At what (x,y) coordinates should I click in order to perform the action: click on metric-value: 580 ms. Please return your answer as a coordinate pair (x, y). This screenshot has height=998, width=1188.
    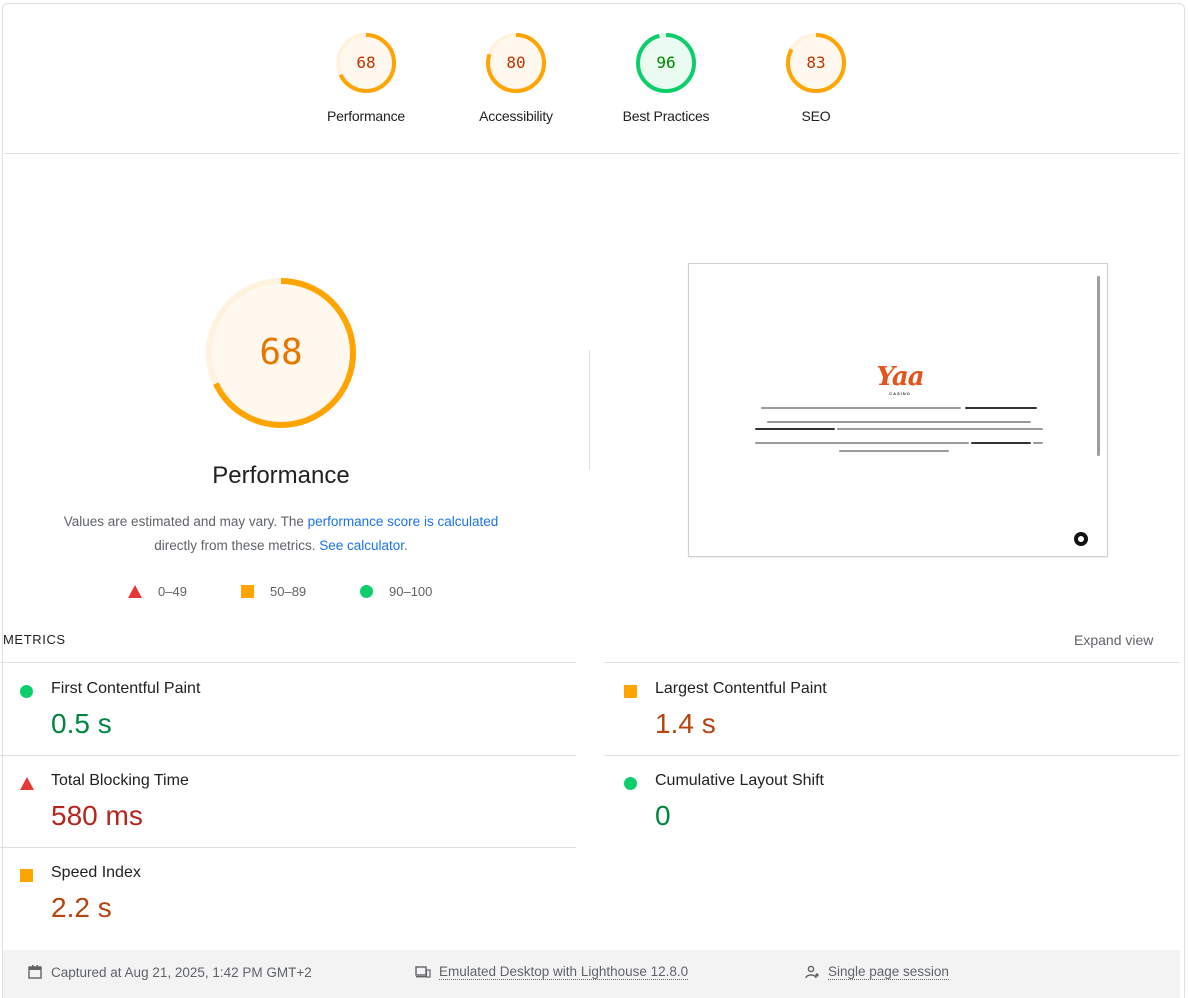
    Looking at the image, I should click on (97, 815).